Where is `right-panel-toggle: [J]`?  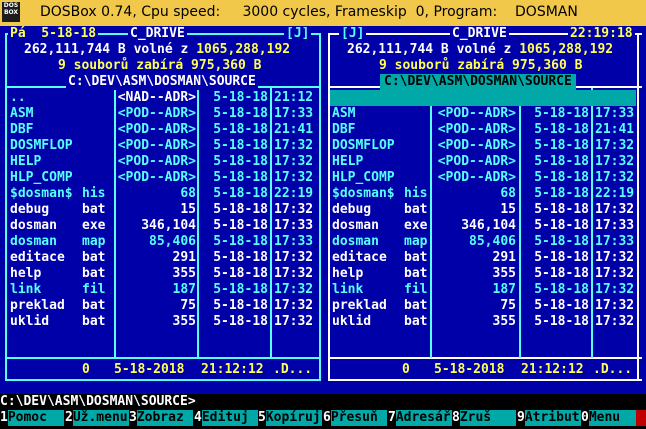
right-panel-toggle: [J] is located at coordinates (353, 34).